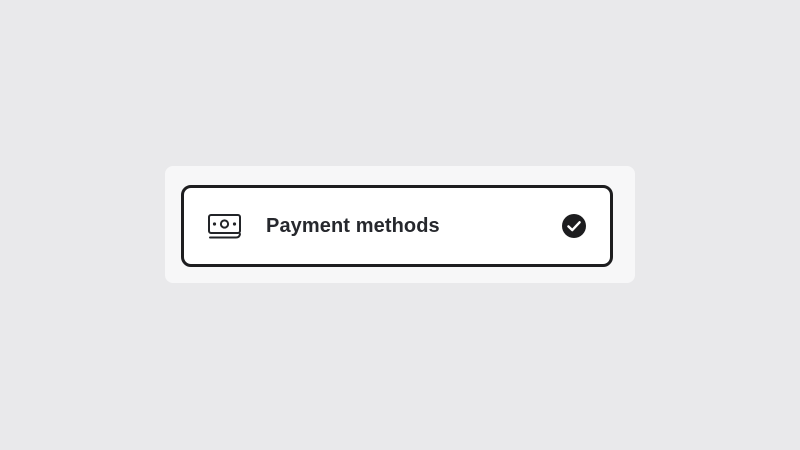  What do you see at coordinates (224, 226) in the screenshot?
I see `money-bill-icon` at bounding box center [224, 226].